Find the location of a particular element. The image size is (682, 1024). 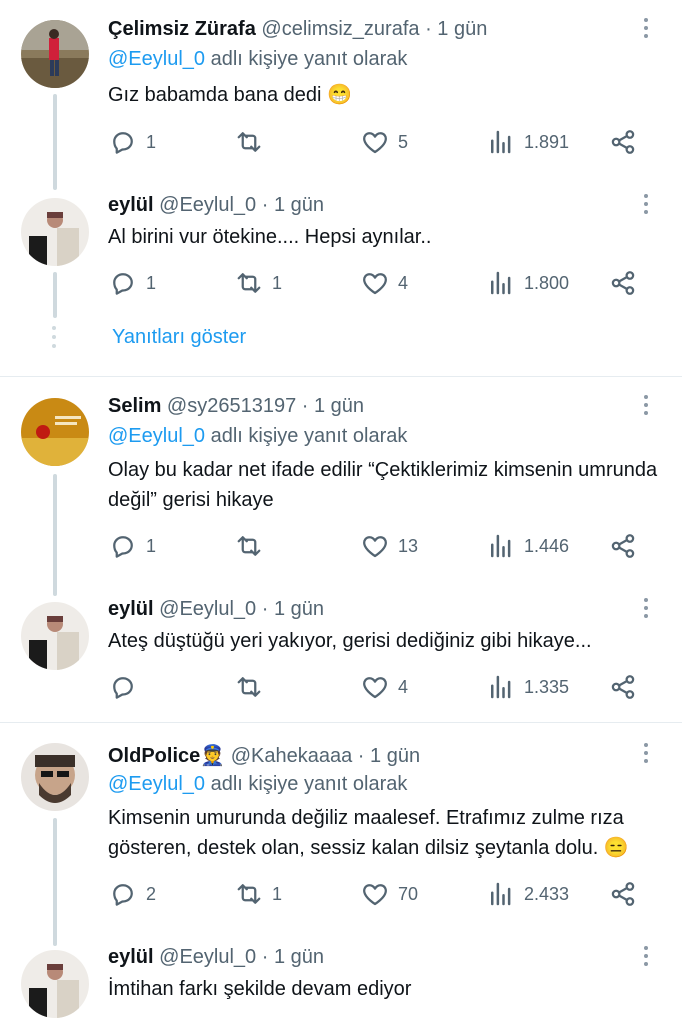

like-button: 70 is located at coordinates (389, 894).